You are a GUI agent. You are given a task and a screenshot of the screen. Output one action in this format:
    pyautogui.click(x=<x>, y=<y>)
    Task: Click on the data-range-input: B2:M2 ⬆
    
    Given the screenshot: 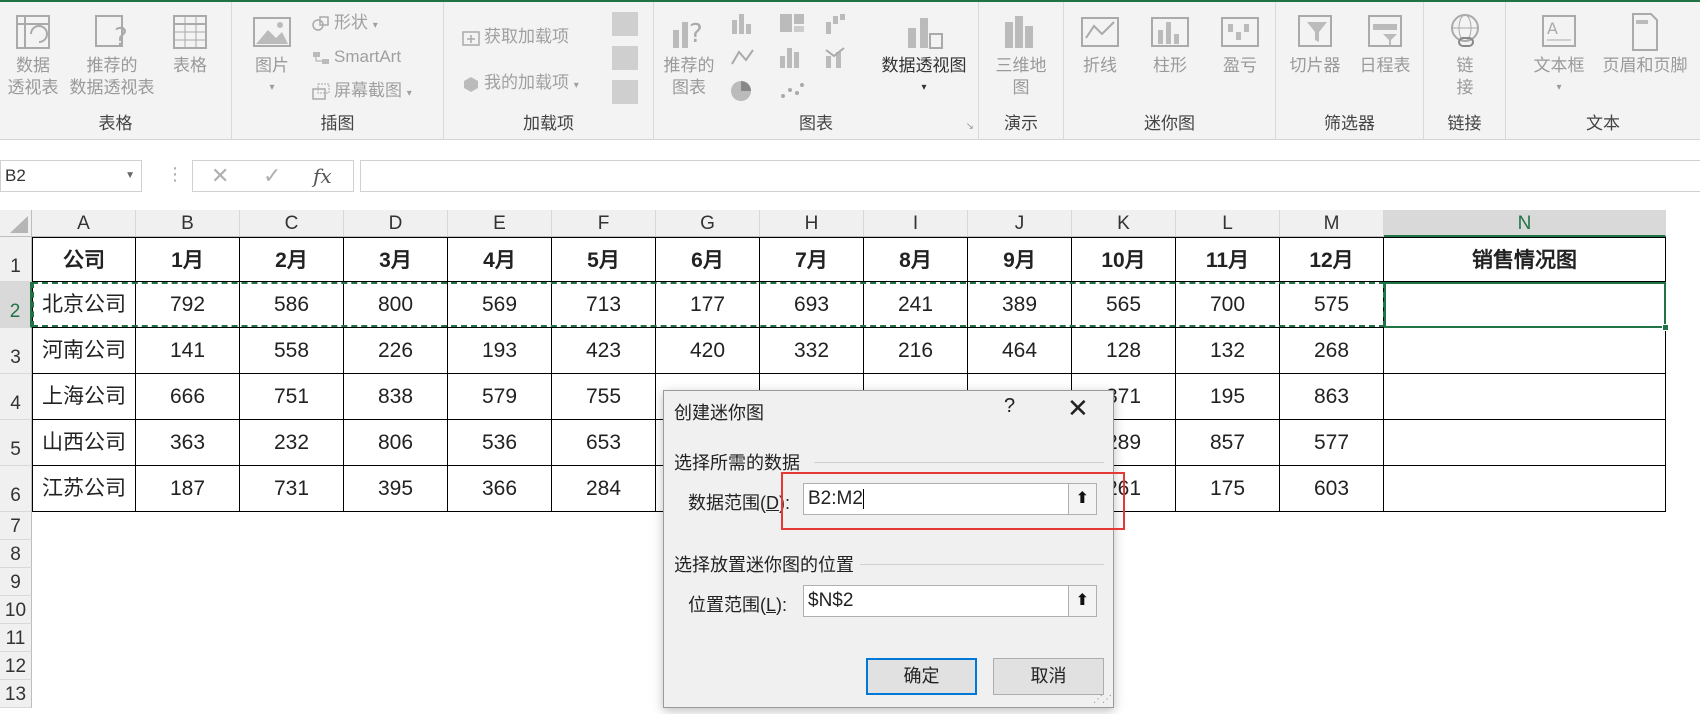 What is the action you would take?
    pyautogui.click(x=950, y=499)
    